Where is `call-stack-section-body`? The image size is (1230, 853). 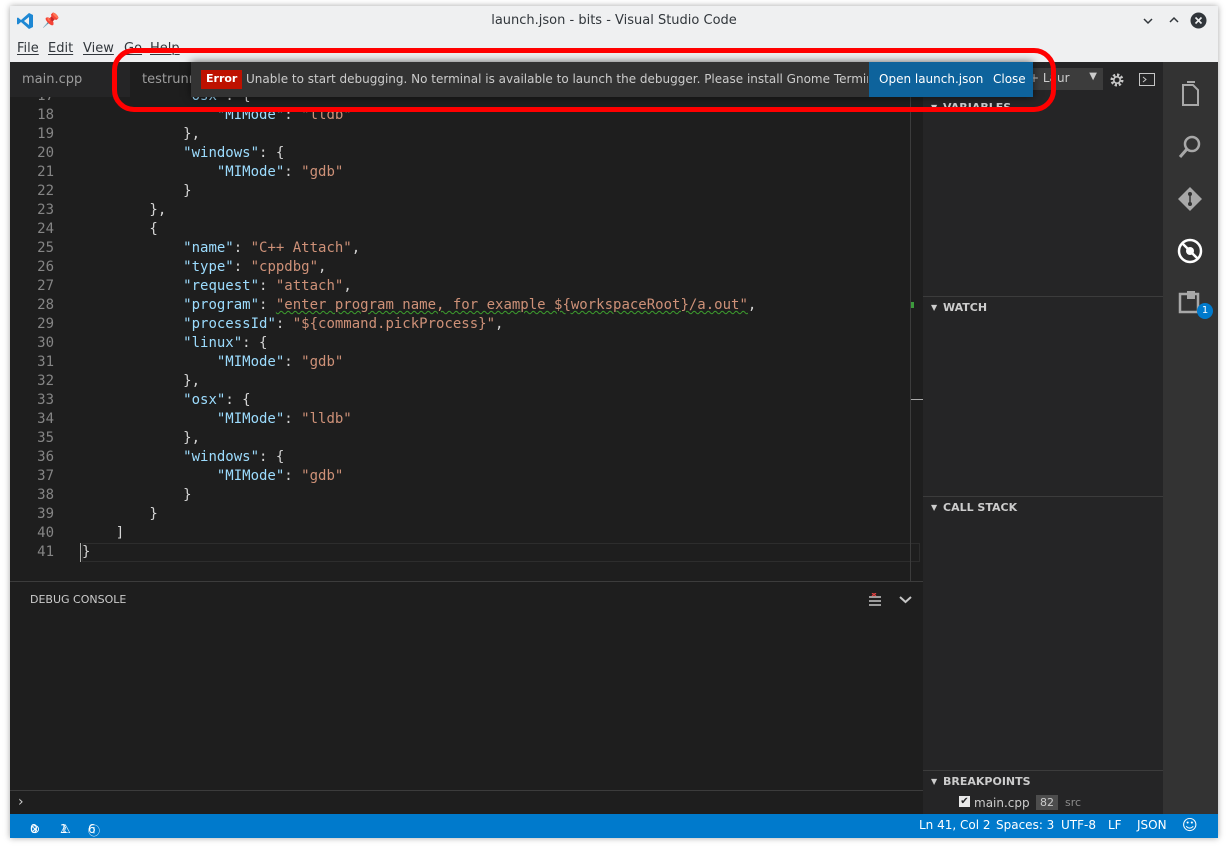
call-stack-section-body is located at coordinates (1043, 644).